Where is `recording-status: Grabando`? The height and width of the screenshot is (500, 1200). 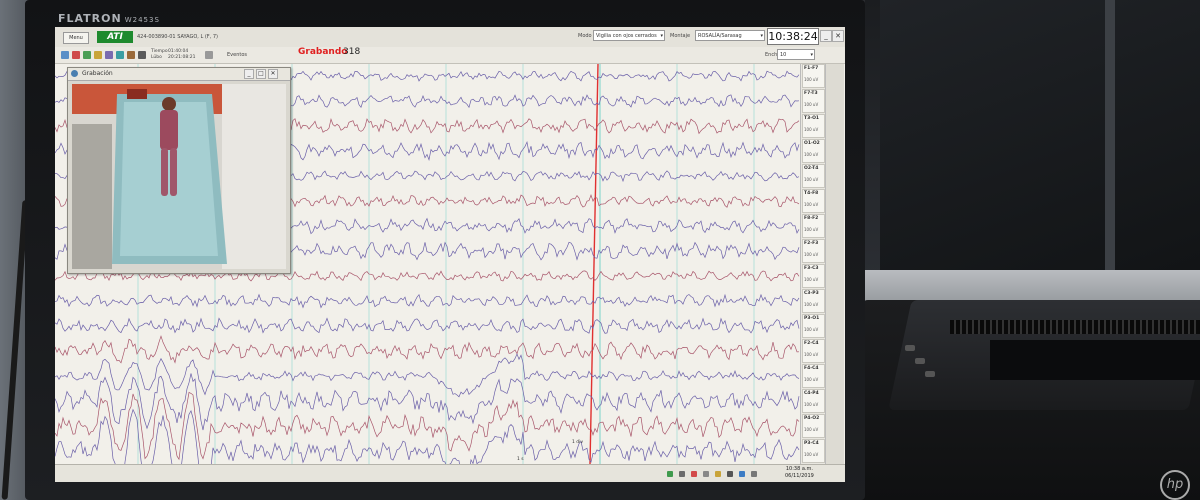
recording-status: Grabando is located at coordinates (323, 52).